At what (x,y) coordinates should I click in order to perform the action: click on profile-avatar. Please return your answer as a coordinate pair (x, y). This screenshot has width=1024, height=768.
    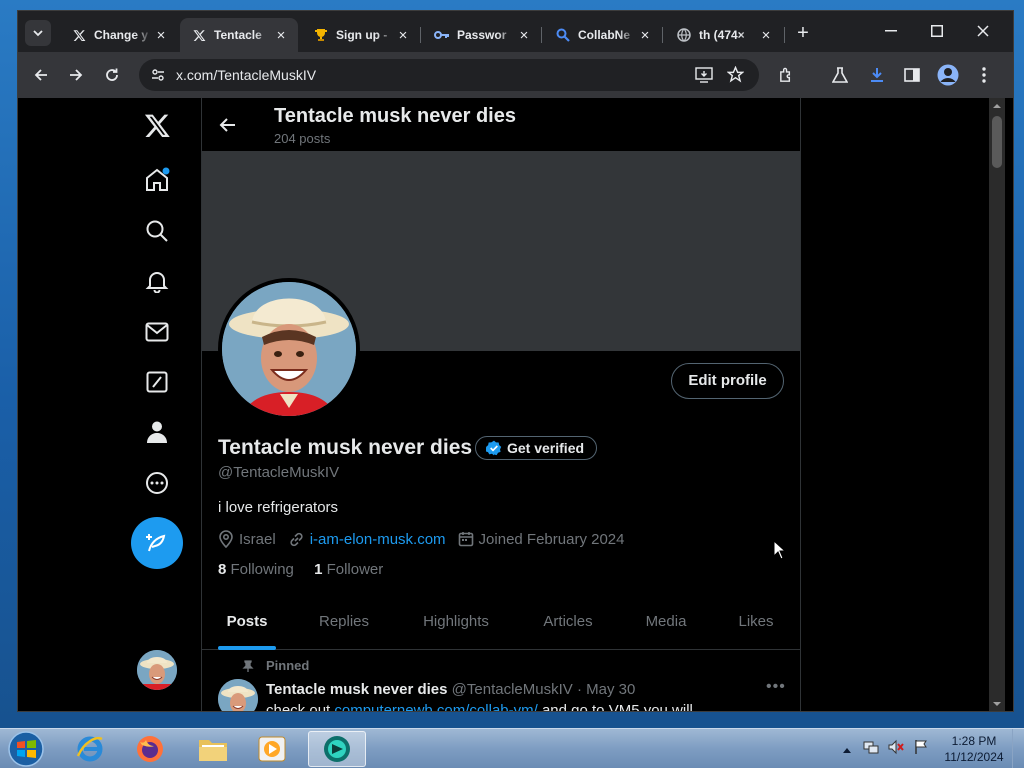
    Looking at the image, I should click on (289, 349).